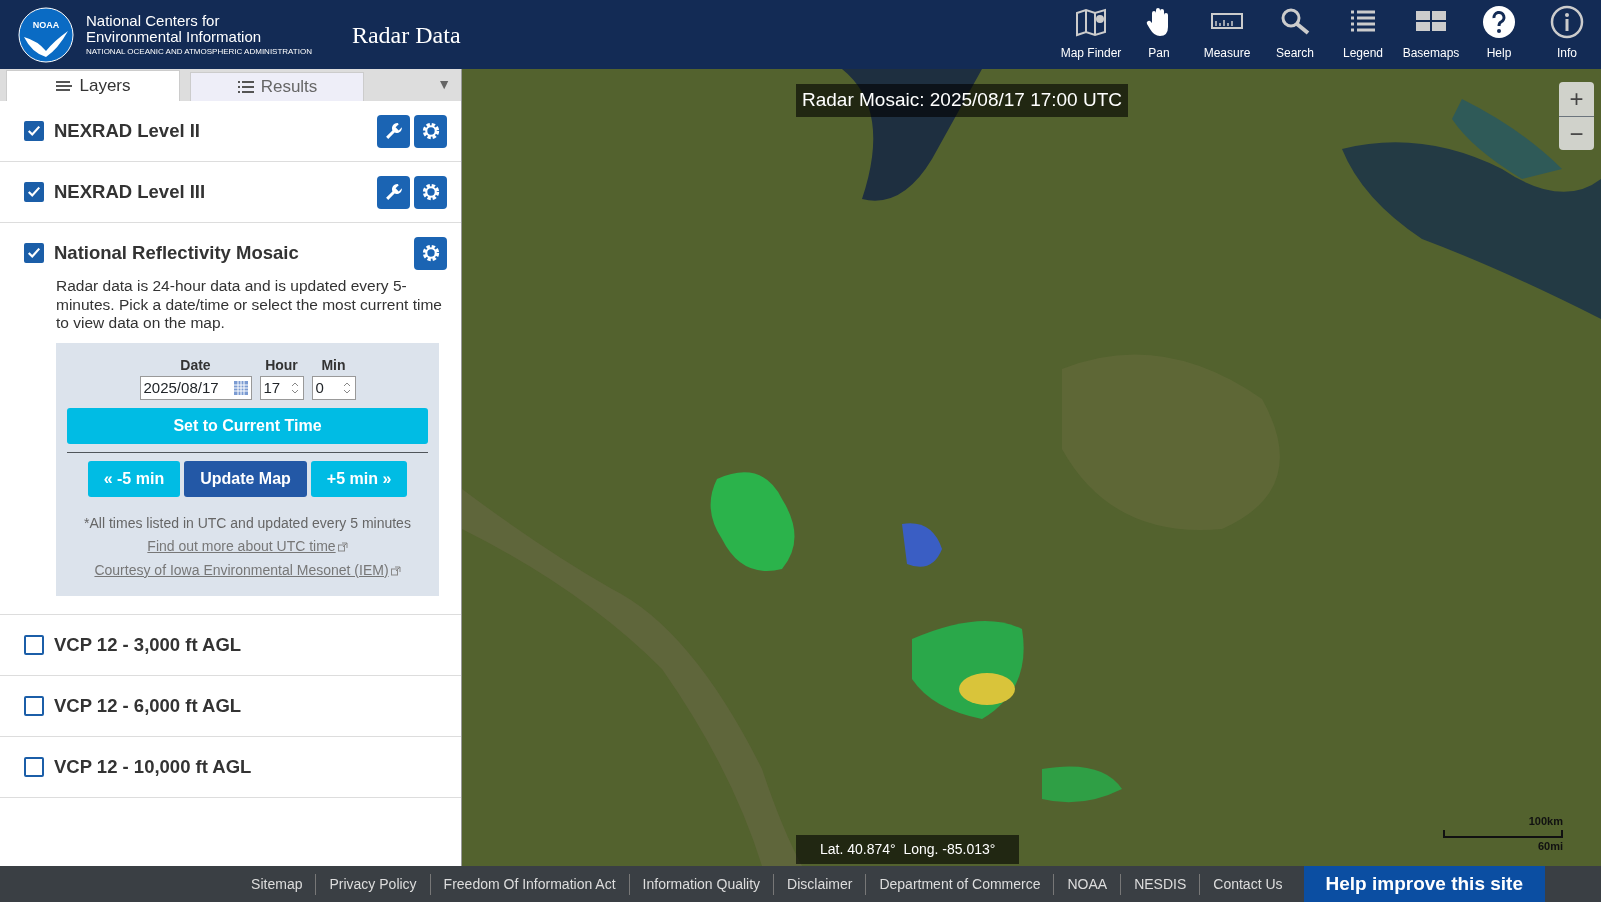  Describe the element at coordinates (1549, 846) in the screenshot. I see `scale-label: 60mi` at that location.